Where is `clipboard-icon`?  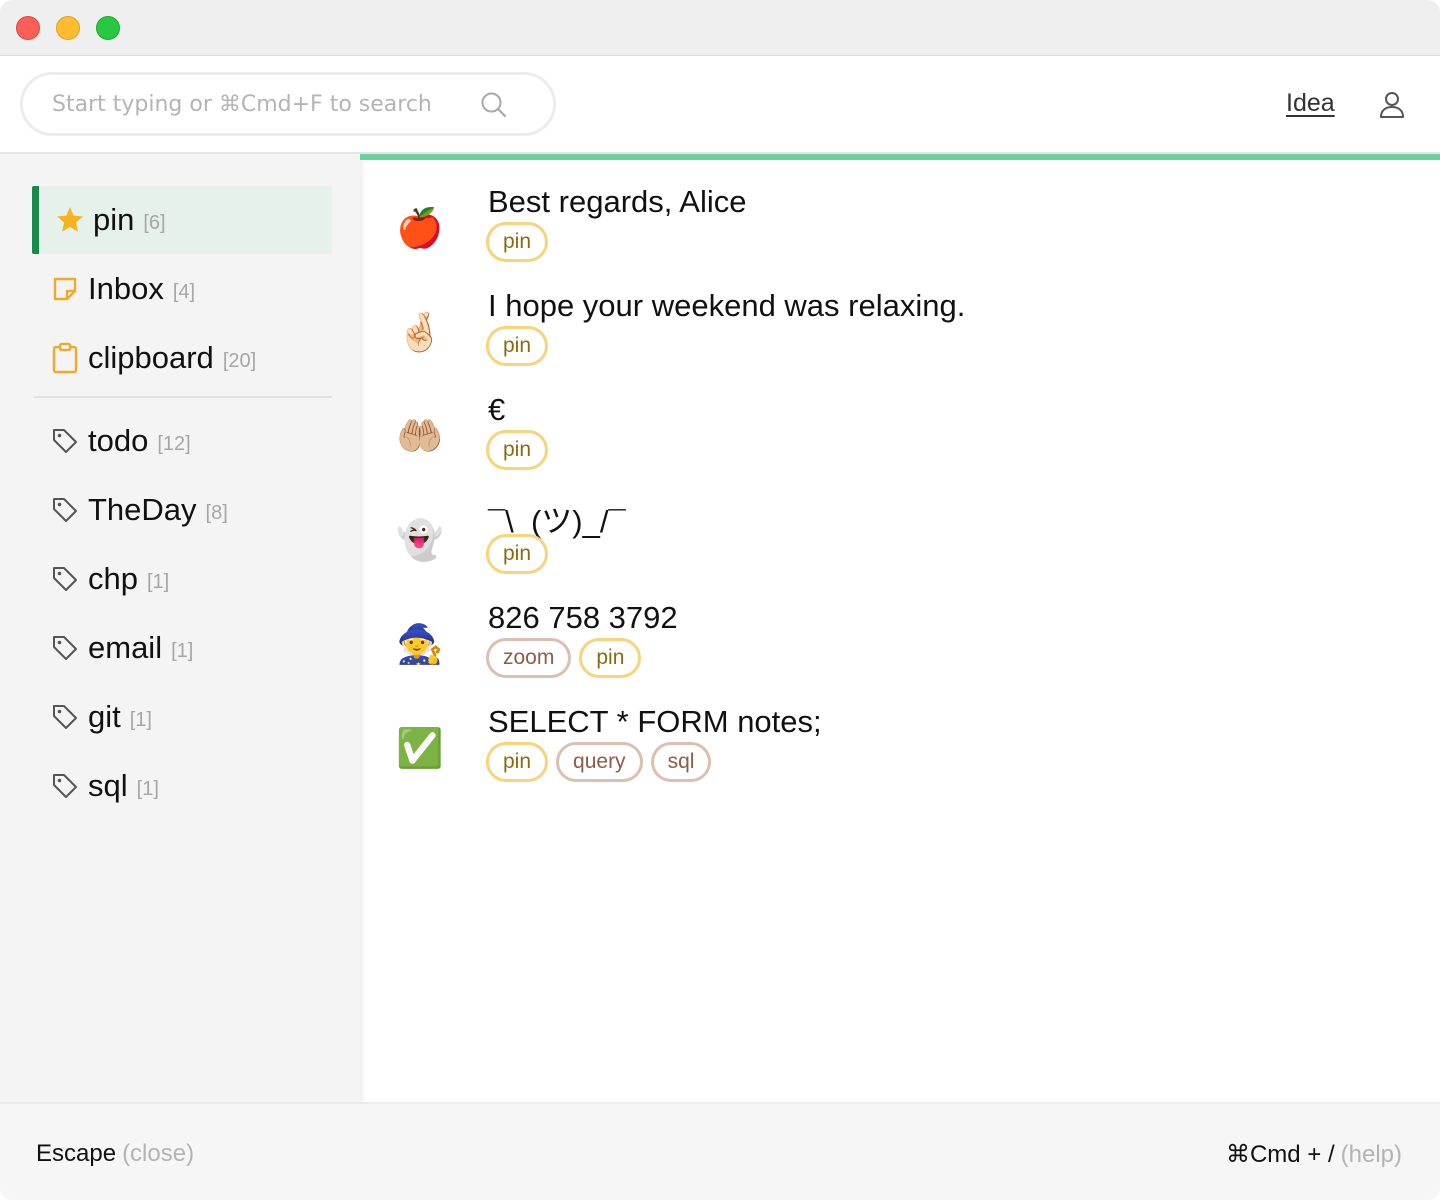 clipboard-icon is located at coordinates (65, 358).